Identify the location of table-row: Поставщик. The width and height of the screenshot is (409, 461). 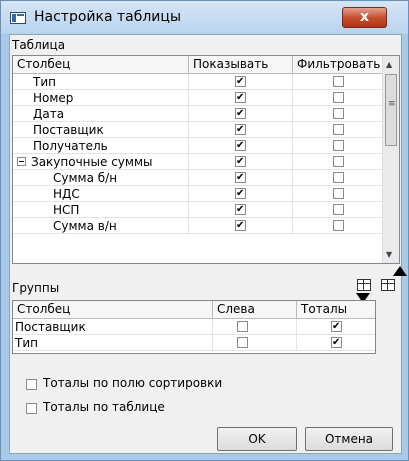
(206, 130).